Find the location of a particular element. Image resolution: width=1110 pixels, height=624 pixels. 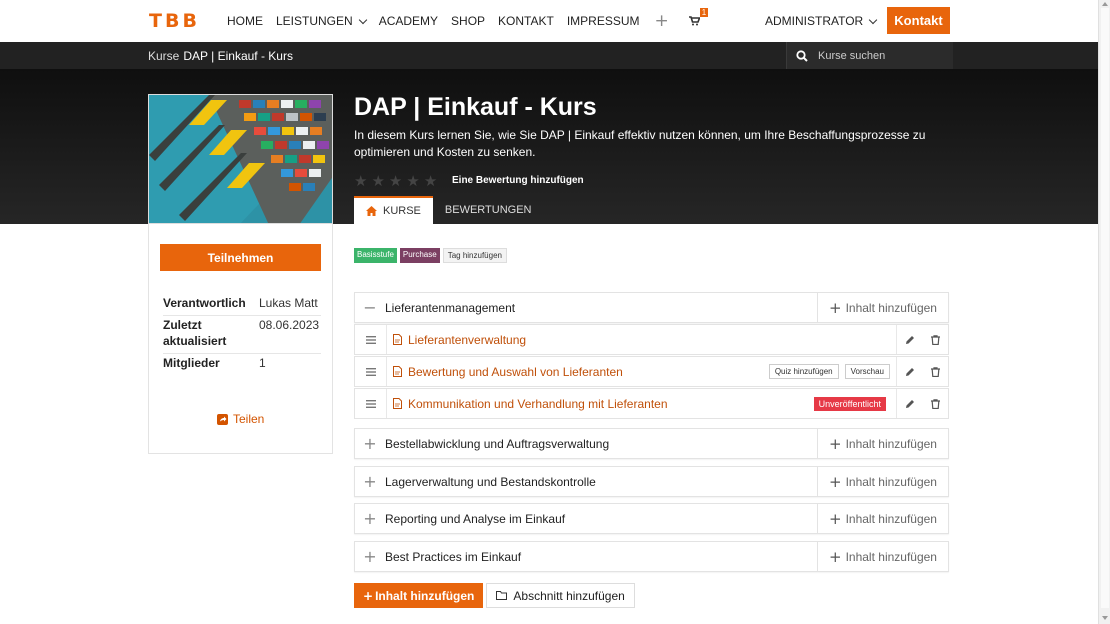

bottom-actions: + Inhalt hinzufügen Abschnitt hinzufügen is located at coordinates (494, 595).